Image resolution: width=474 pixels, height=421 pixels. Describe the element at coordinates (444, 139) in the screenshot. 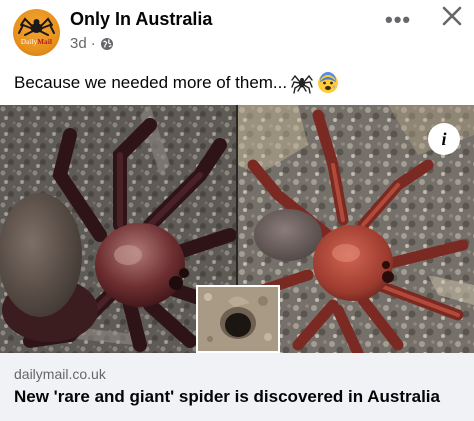

I see `info-button: i` at that location.